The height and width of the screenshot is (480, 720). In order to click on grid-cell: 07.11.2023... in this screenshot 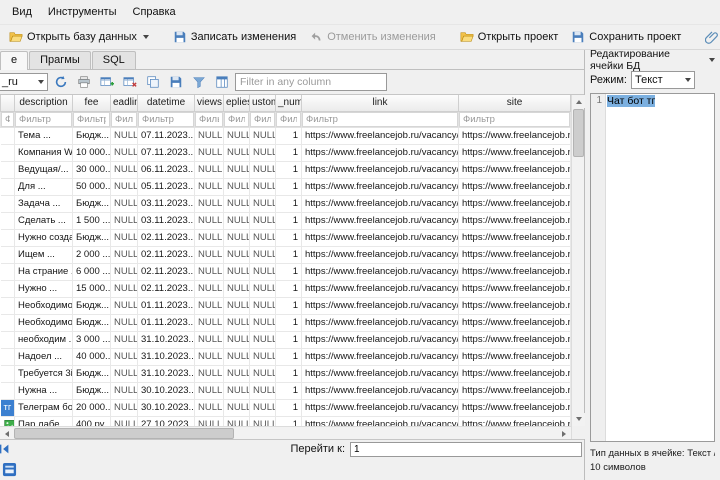, I will do `click(166, 136)`.